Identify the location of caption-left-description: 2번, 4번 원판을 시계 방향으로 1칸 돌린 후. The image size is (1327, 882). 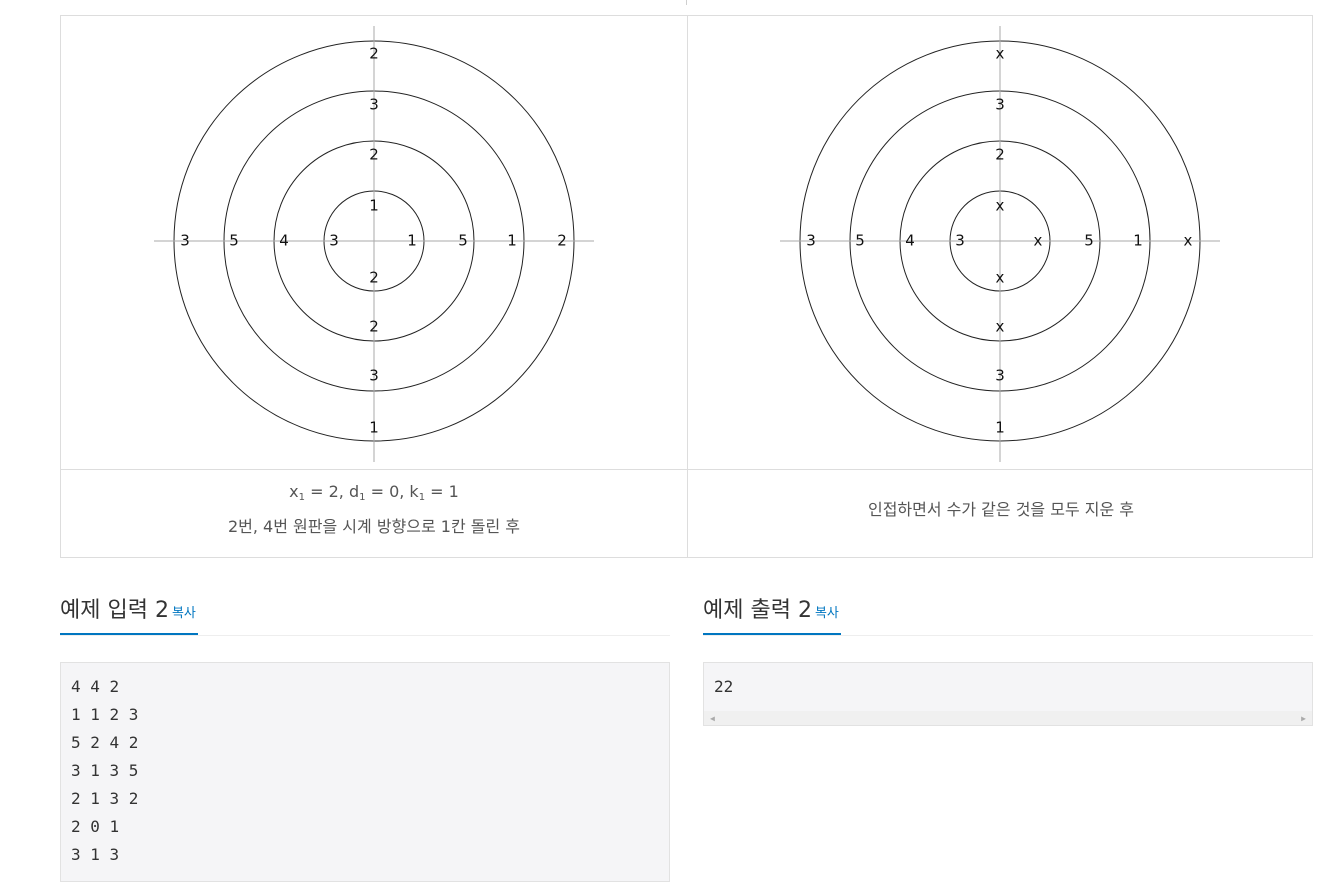
(374, 526).